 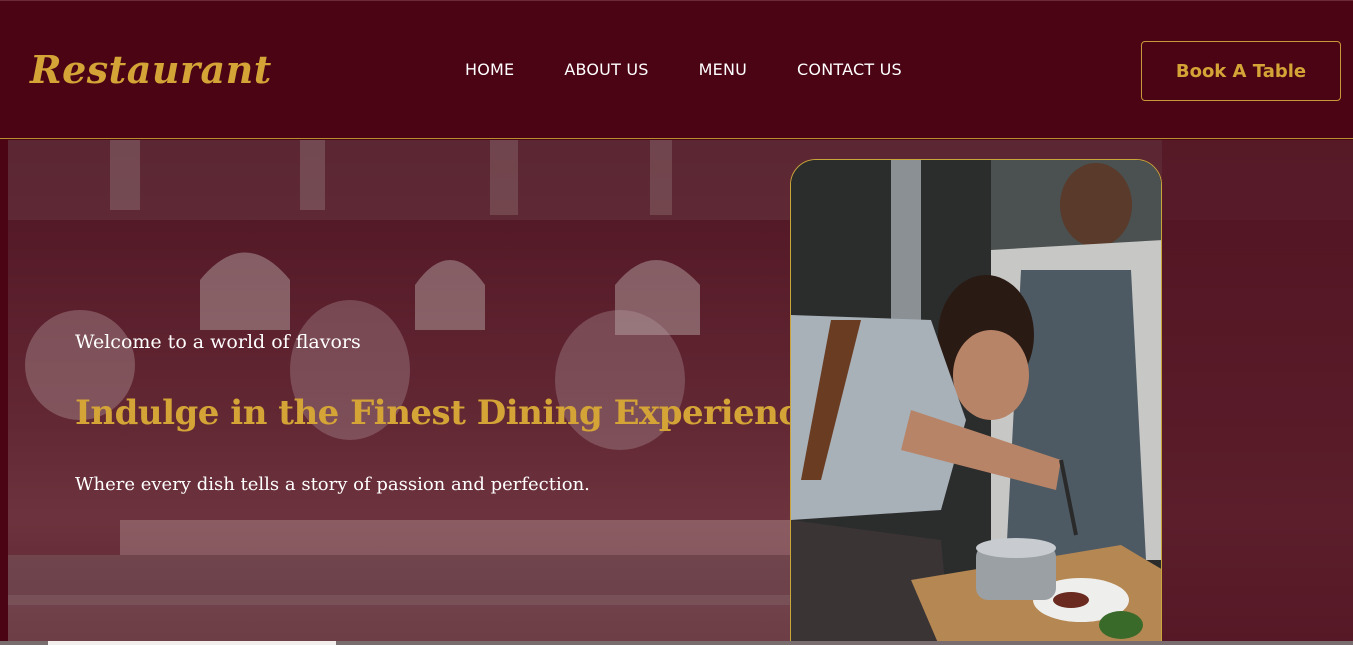 What do you see at coordinates (218, 342) in the screenshot?
I see `hero-subtitle: Welcome to a world of flavors` at bounding box center [218, 342].